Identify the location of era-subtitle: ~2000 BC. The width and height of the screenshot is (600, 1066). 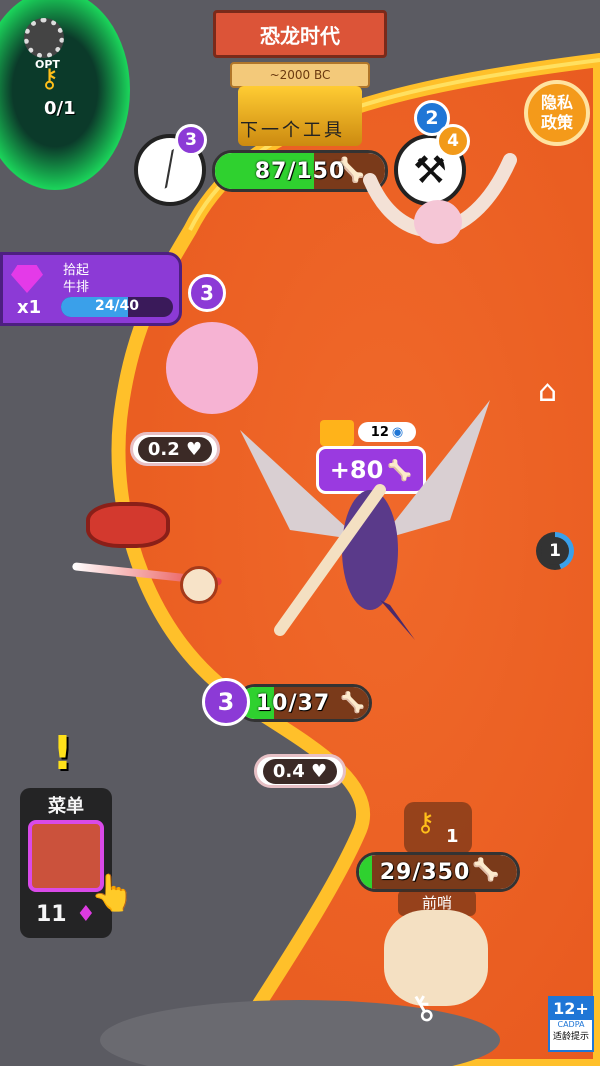
(300, 75).